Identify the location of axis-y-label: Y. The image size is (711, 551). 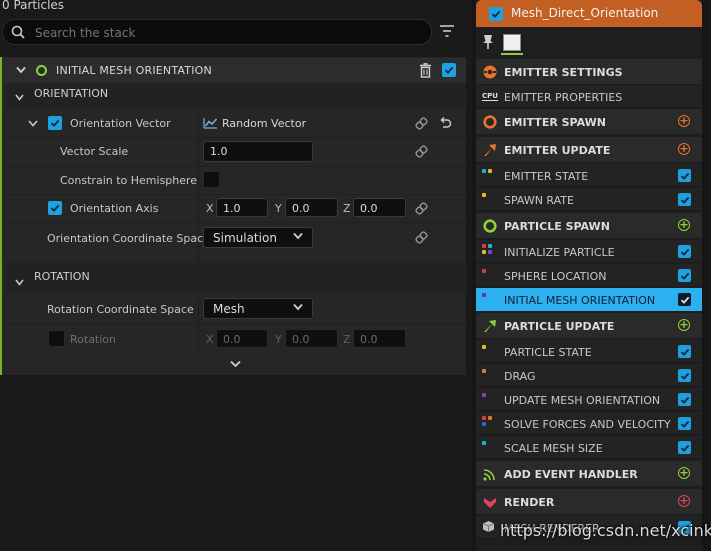
(278, 208).